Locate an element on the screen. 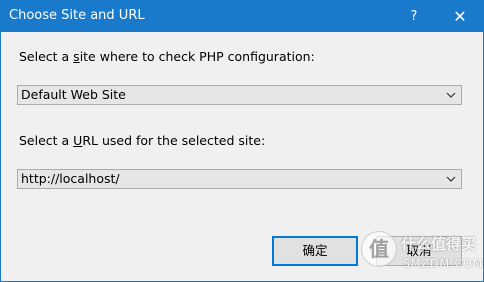  cancel-button: 取消 is located at coordinates (419, 251).